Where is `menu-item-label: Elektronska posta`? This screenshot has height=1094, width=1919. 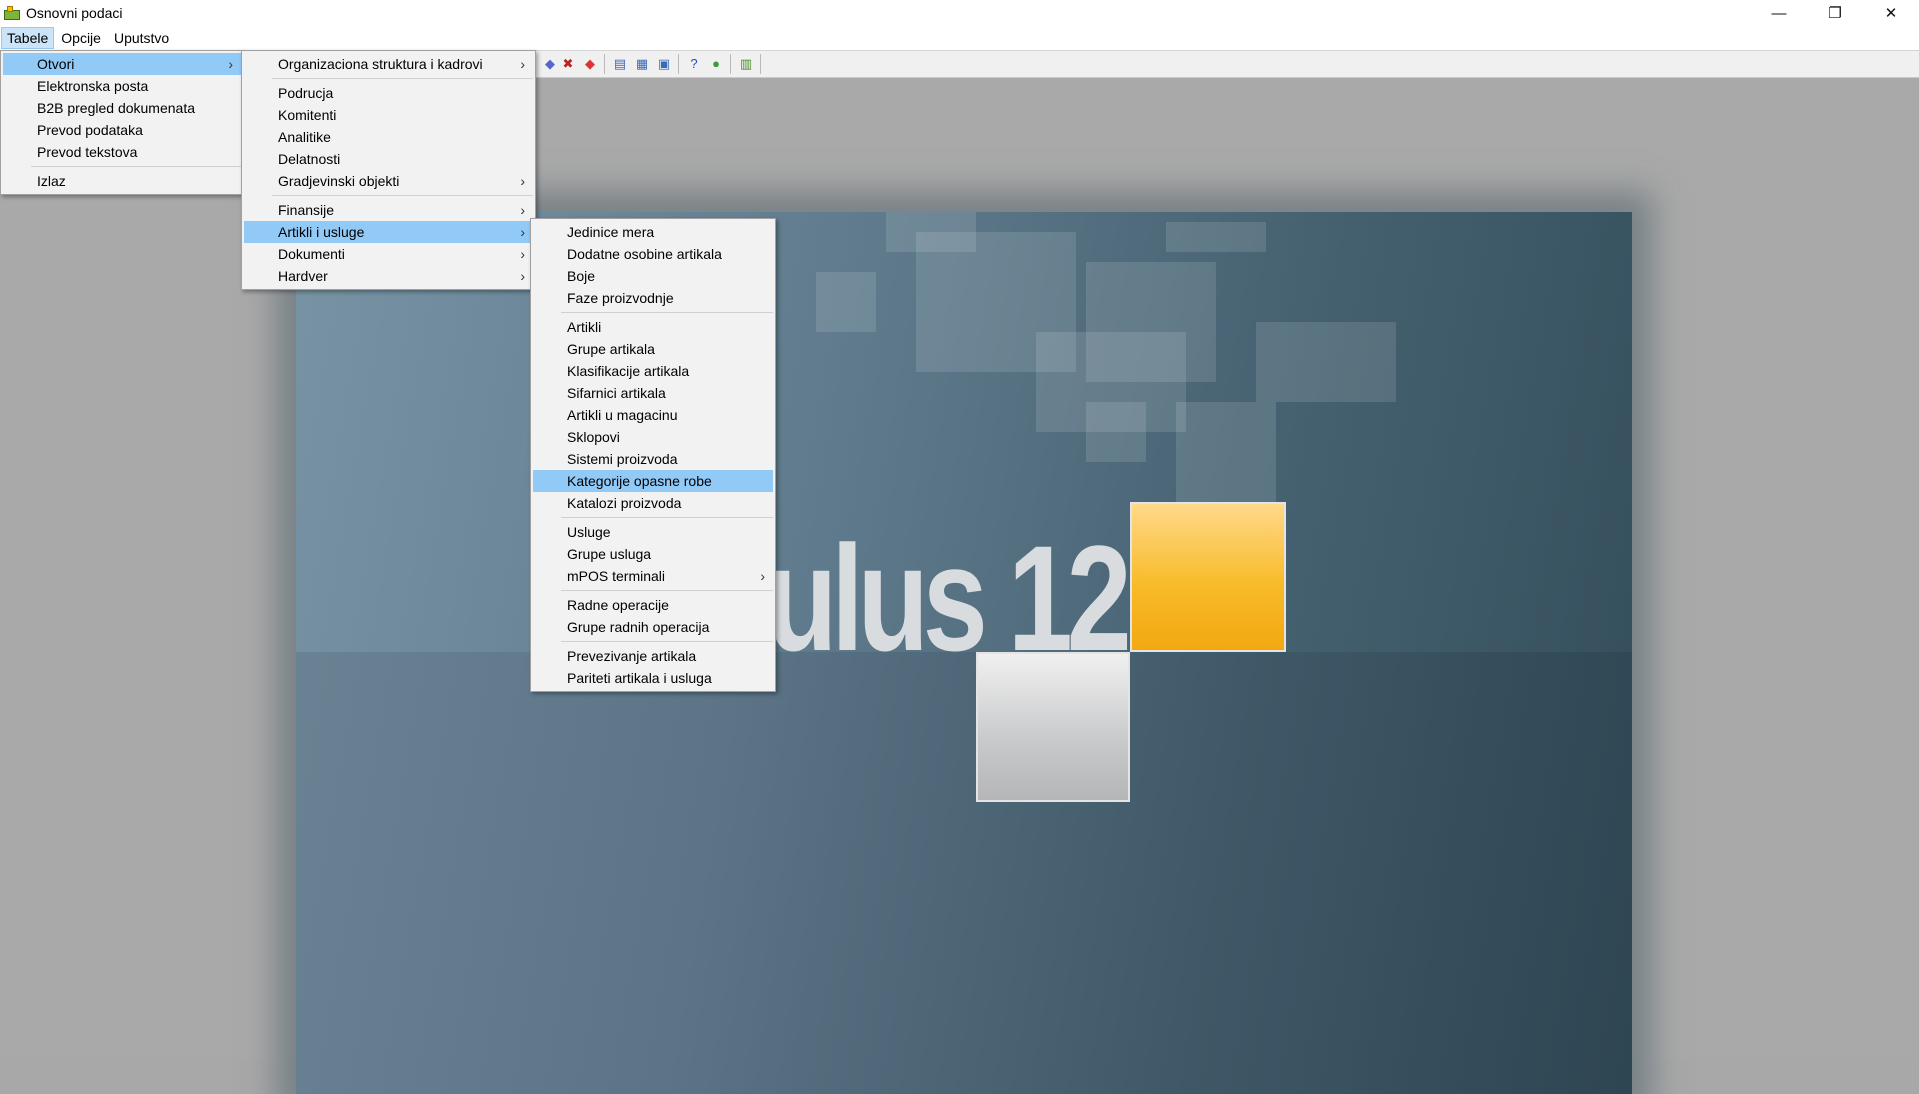
menu-item-label: Elektronska posta is located at coordinates (93, 86).